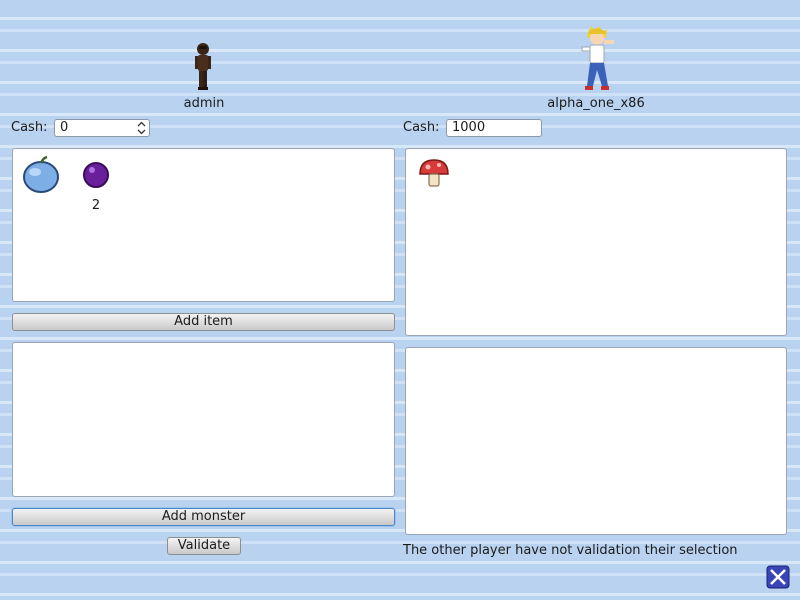 The height and width of the screenshot is (600, 800). What do you see at coordinates (41, 175) in the screenshot?
I see `blue-apple-icon` at bounding box center [41, 175].